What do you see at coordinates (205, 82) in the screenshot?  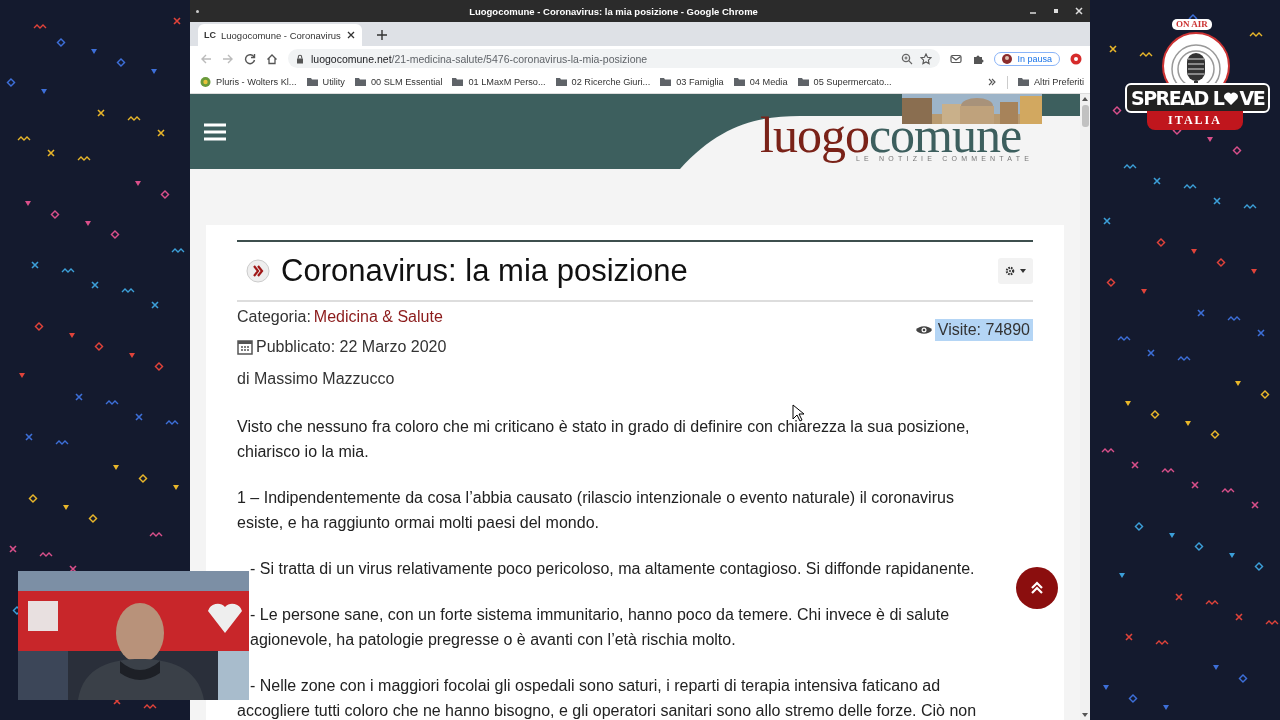 I see `site-icon` at bounding box center [205, 82].